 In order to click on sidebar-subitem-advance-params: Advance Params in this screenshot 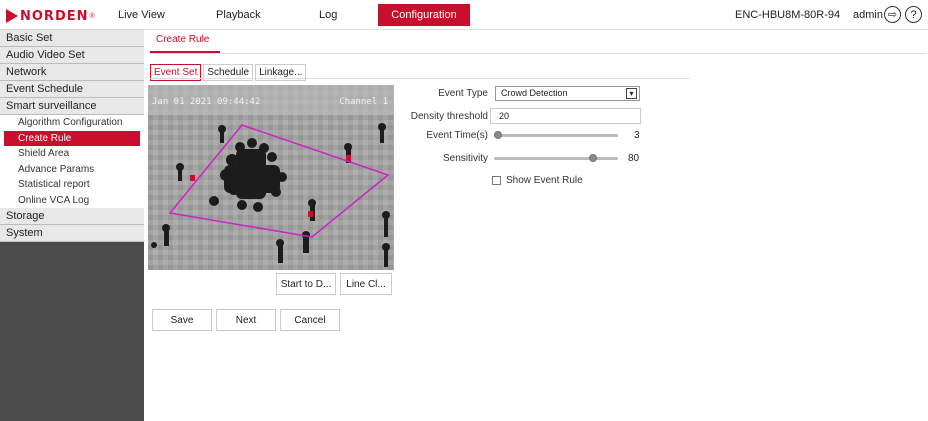, I will do `click(72, 170)`.